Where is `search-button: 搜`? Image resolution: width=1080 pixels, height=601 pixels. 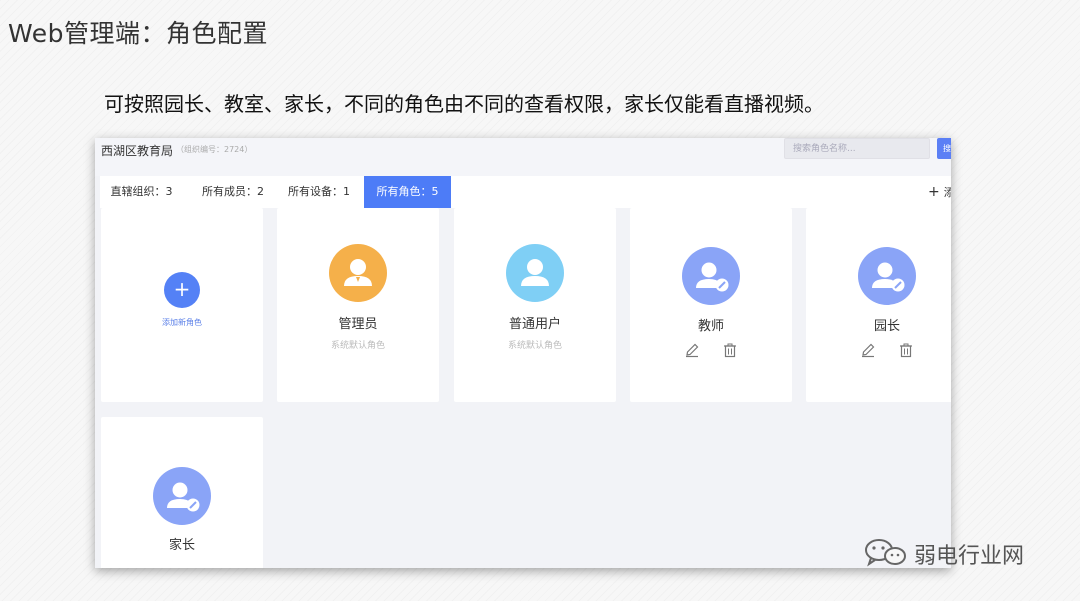
search-button: 搜 is located at coordinates (944, 148).